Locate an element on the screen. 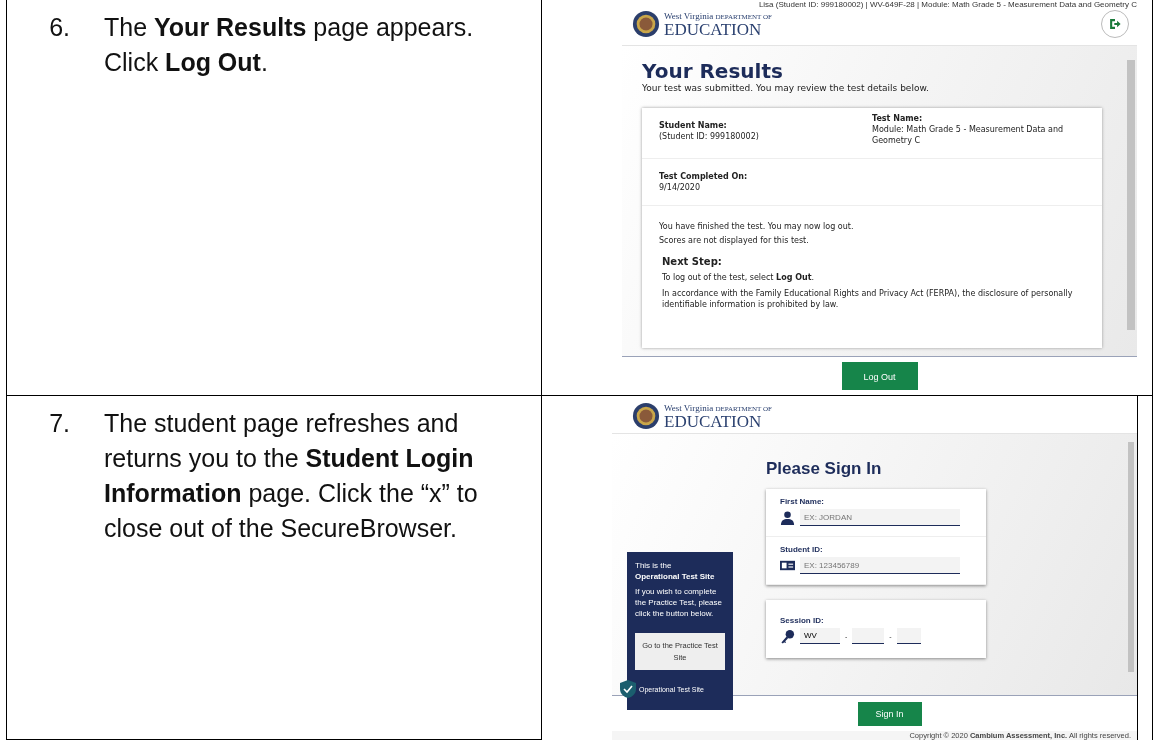 This screenshot has width=1153, height=740. panel-text: If you wish to complete the Practice Test, please click the button below. is located at coordinates (679, 602).